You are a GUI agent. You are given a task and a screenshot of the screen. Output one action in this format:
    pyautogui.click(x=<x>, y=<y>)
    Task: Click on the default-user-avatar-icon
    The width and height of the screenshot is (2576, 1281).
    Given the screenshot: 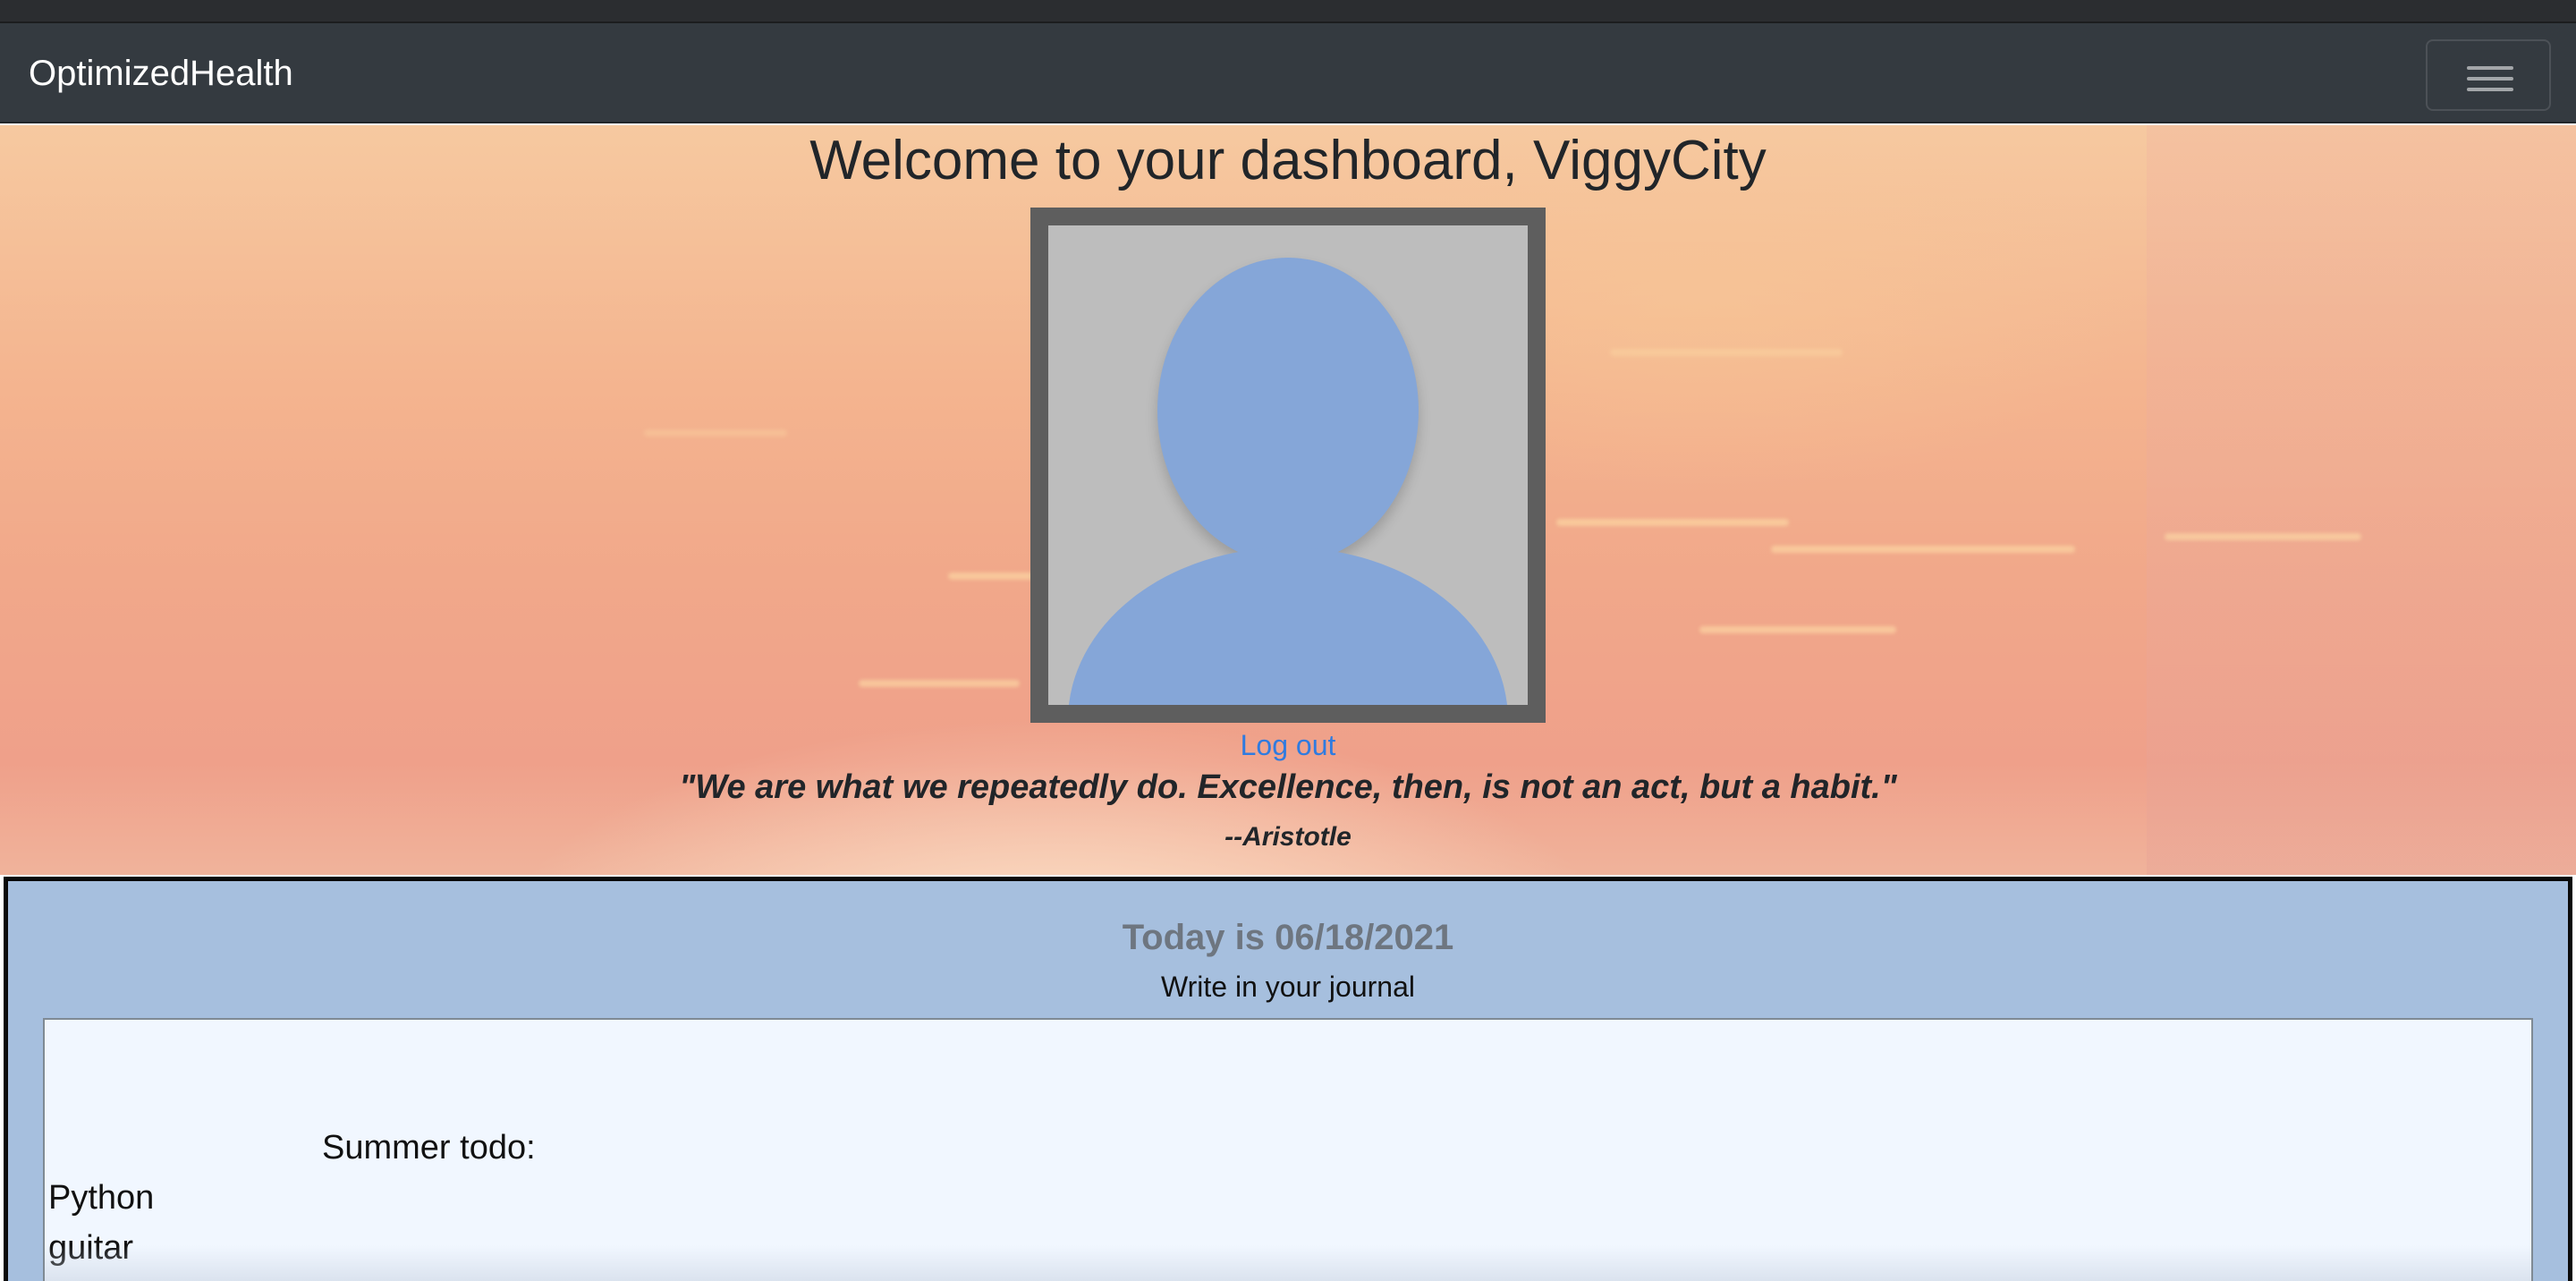 What is the action you would take?
    pyautogui.click(x=1288, y=465)
    